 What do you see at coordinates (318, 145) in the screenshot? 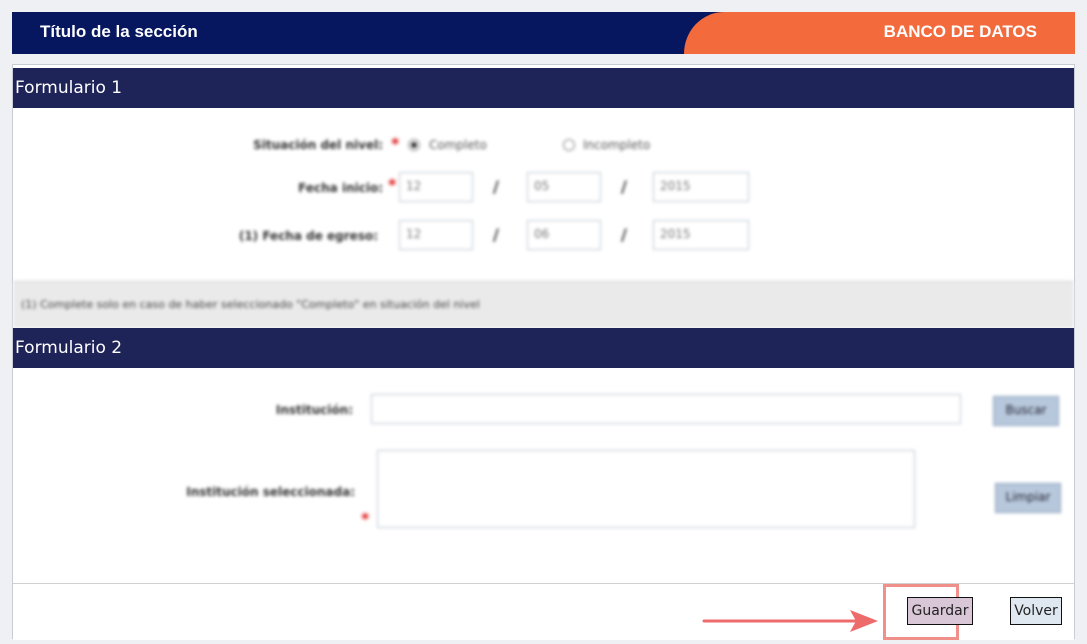
I see `nivel-label: Situación del nivel:` at bounding box center [318, 145].